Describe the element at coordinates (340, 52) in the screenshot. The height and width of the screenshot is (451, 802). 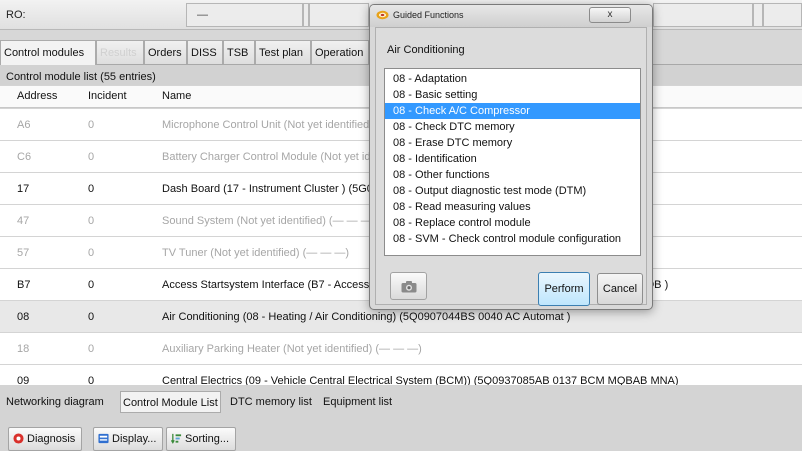
I see `tab-operation: Operation` at that location.